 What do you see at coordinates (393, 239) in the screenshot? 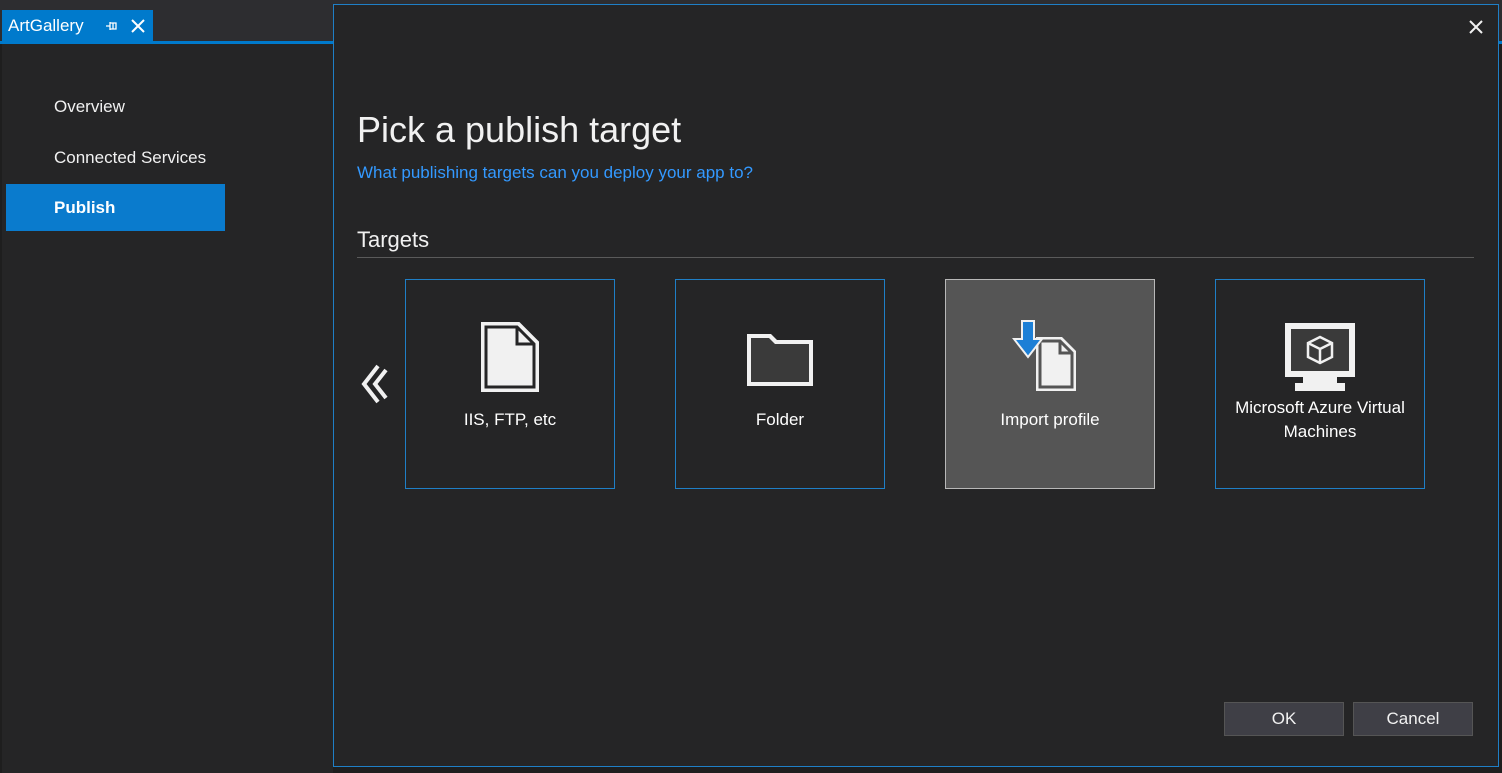
I see `targets-heading: Targets` at bounding box center [393, 239].